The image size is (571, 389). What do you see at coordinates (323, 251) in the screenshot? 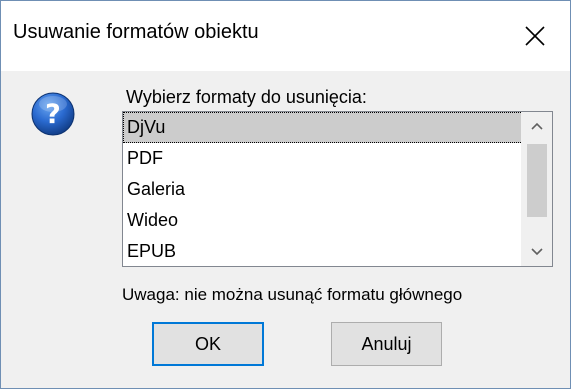
I see `list-item-epub: EPUB` at bounding box center [323, 251].